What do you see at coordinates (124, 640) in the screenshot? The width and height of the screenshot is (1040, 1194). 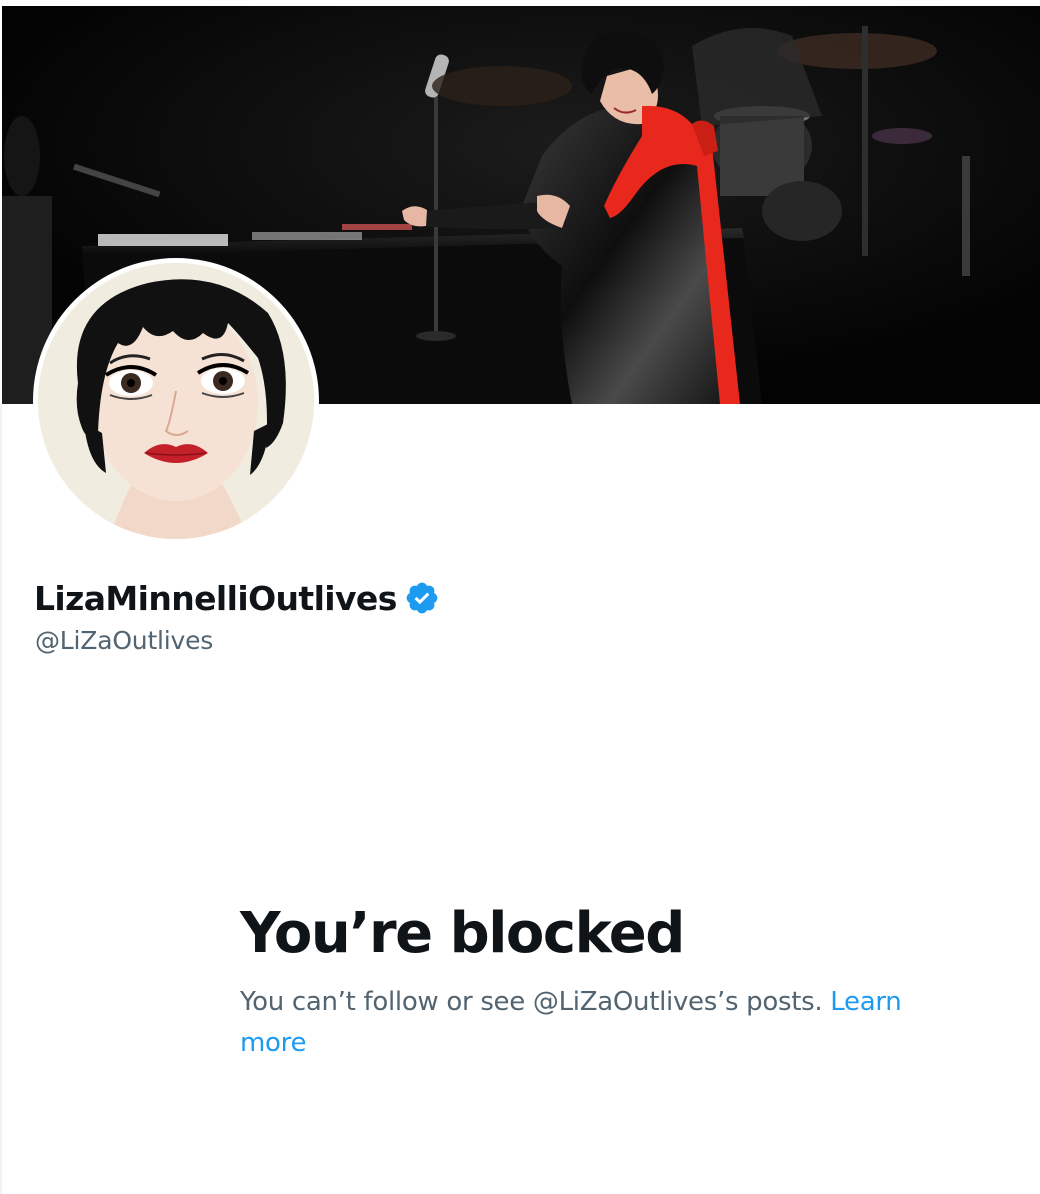 I see `profile-handle: @LiZaOutlives` at bounding box center [124, 640].